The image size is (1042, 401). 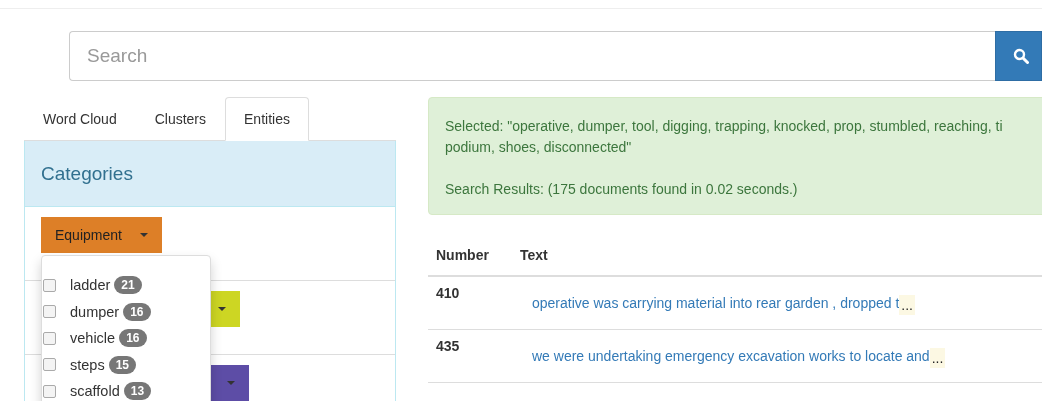 What do you see at coordinates (128, 285) in the screenshot?
I see `count-badge: 21` at bounding box center [128, 285].